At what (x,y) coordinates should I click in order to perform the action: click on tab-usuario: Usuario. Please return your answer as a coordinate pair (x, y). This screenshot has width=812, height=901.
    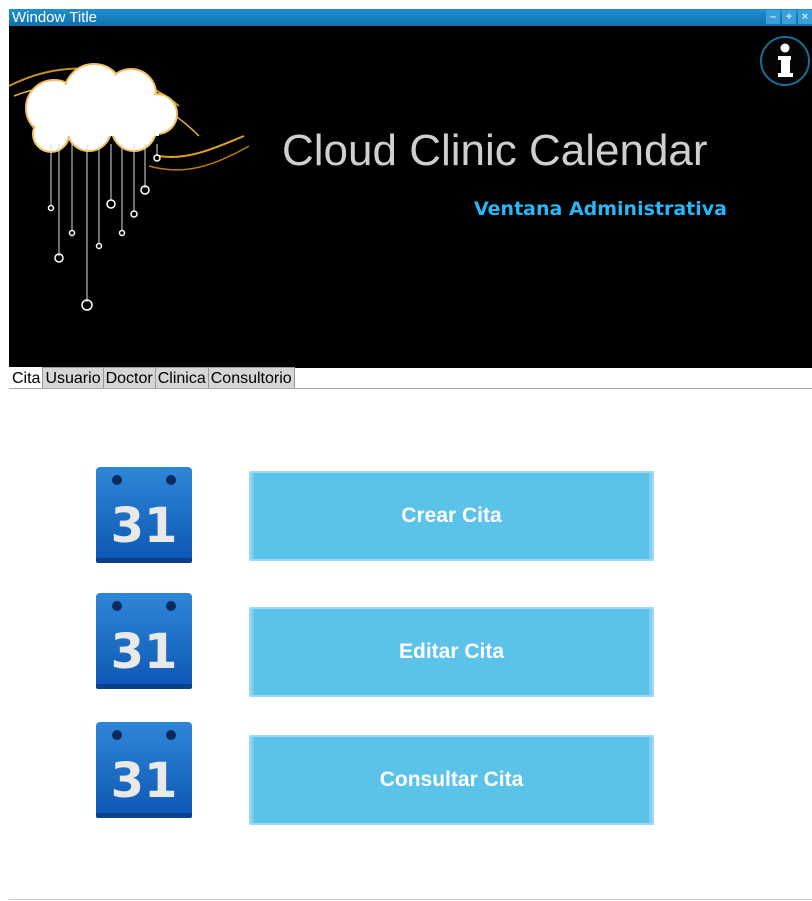
    Looking at the image, I should click on (73, 378).